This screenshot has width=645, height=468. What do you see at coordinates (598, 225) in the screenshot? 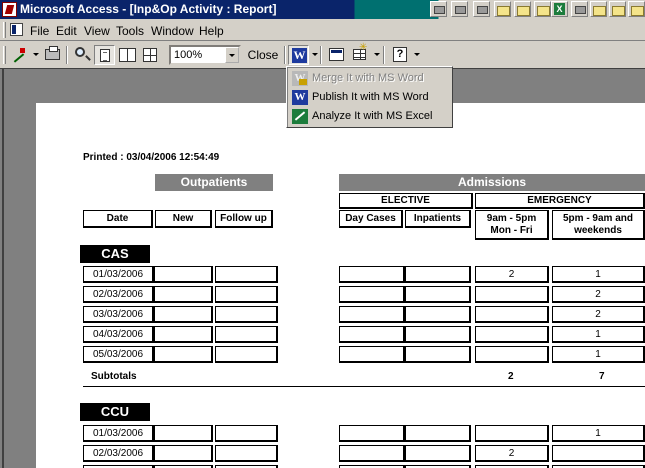
I see `em-evening-column-header: 5pm - 9am and weekends` at bounding box center [598, 225].